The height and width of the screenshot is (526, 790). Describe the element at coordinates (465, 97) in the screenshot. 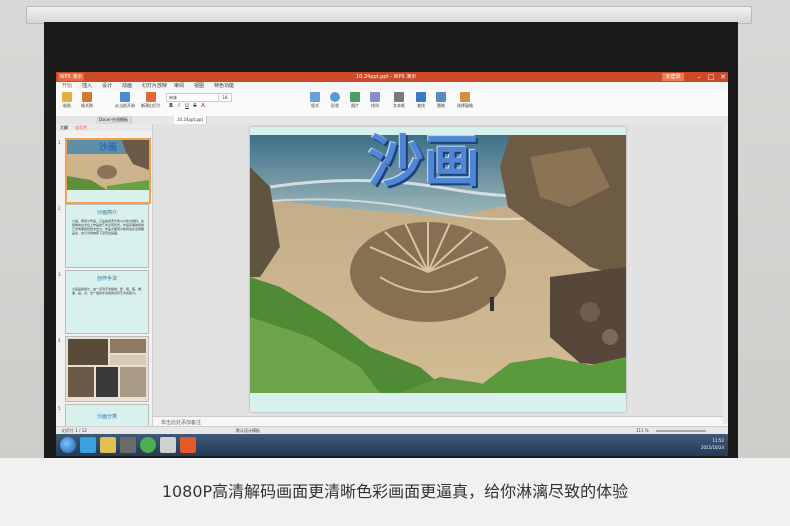

I see `selection-pane-icon` at that location.